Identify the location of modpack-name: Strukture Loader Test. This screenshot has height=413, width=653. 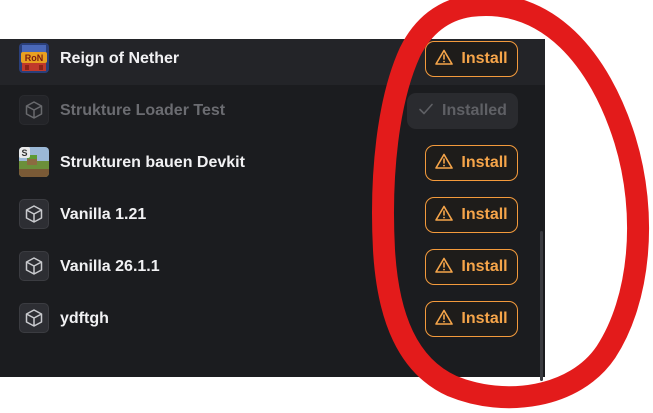
(143, 110).